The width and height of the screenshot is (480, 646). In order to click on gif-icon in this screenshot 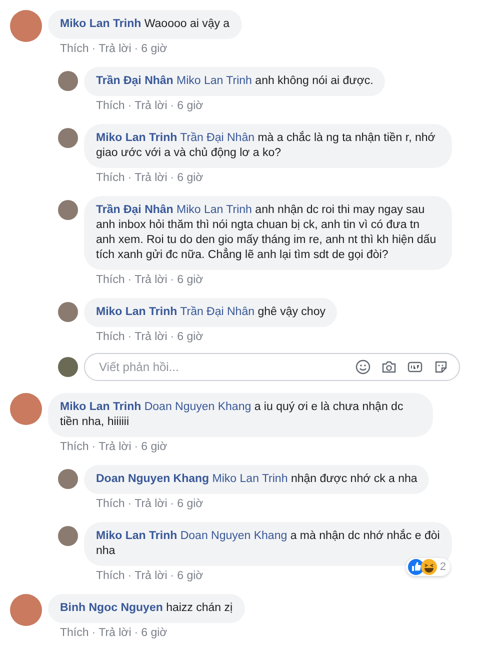, I will do `click(415, 367)`.